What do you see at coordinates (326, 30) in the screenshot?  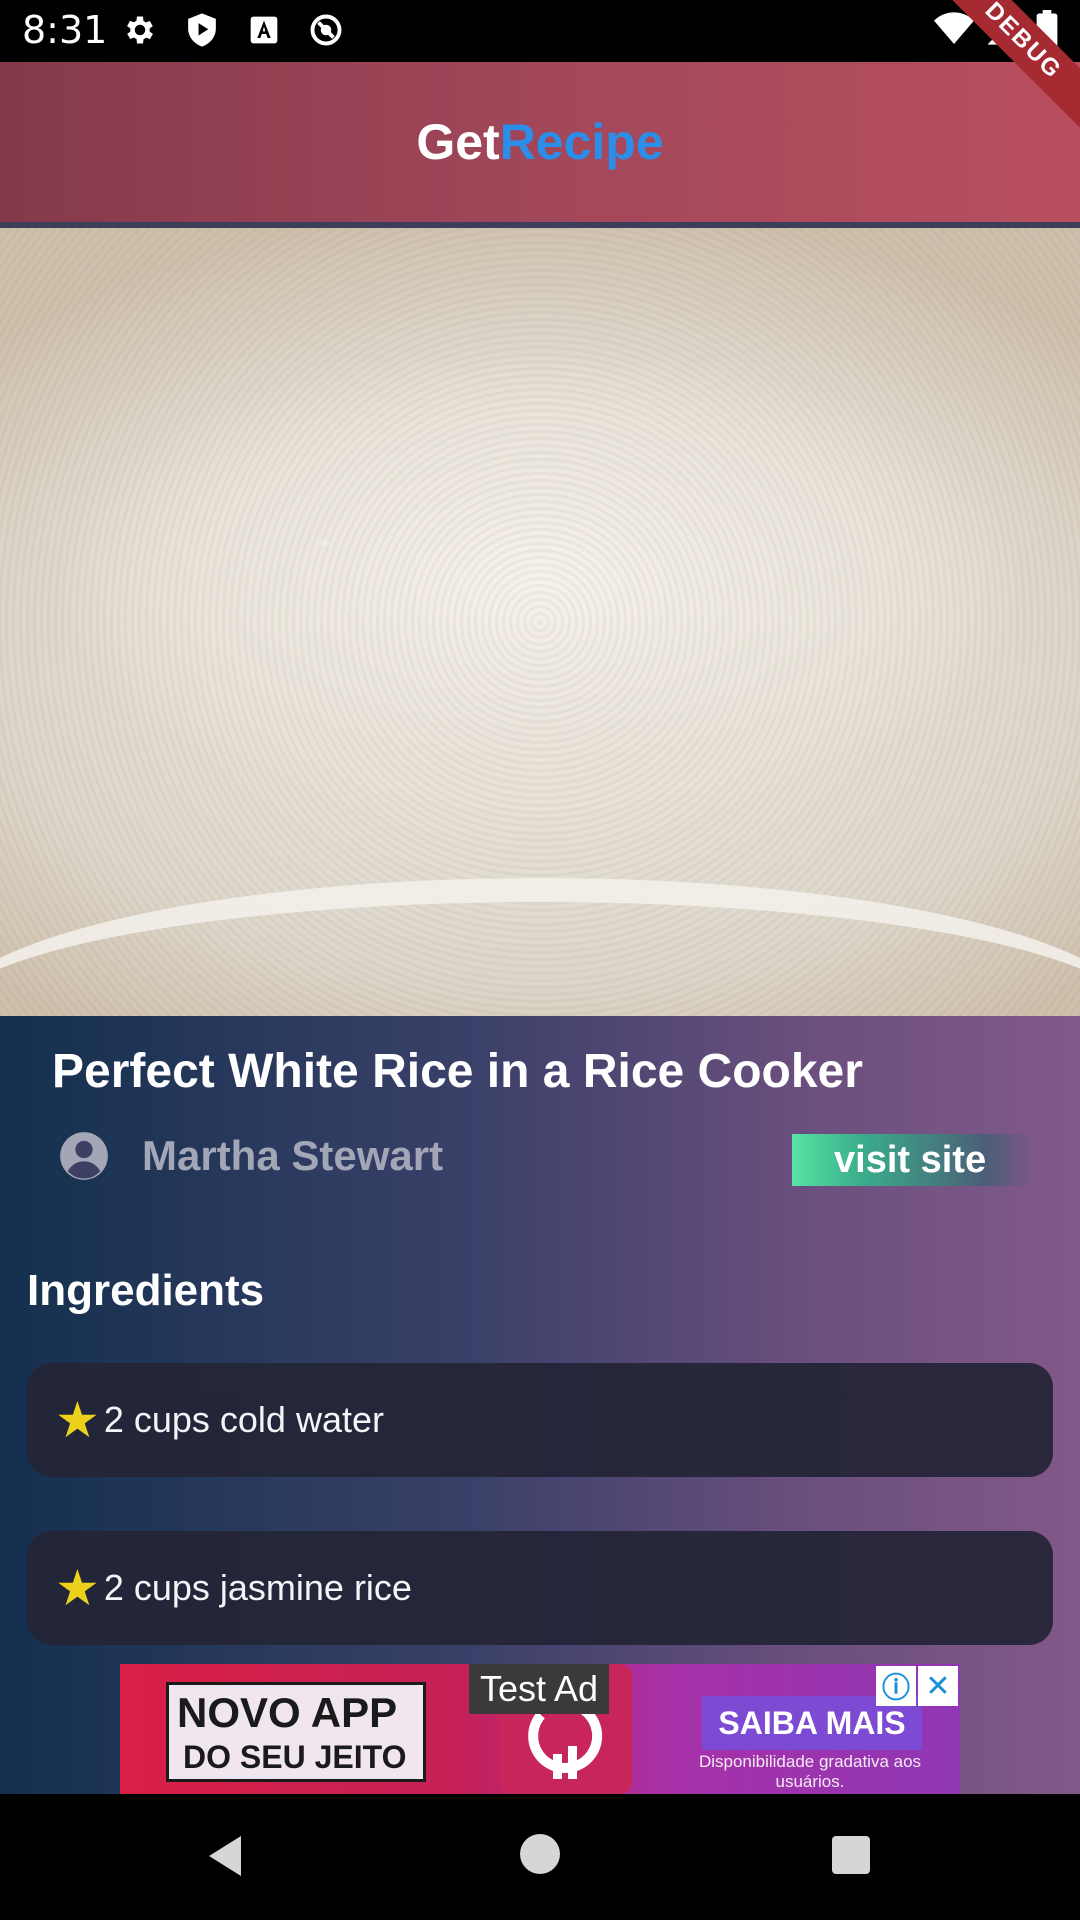 I see `no-sync-icon` at bounding box center [326, 30].